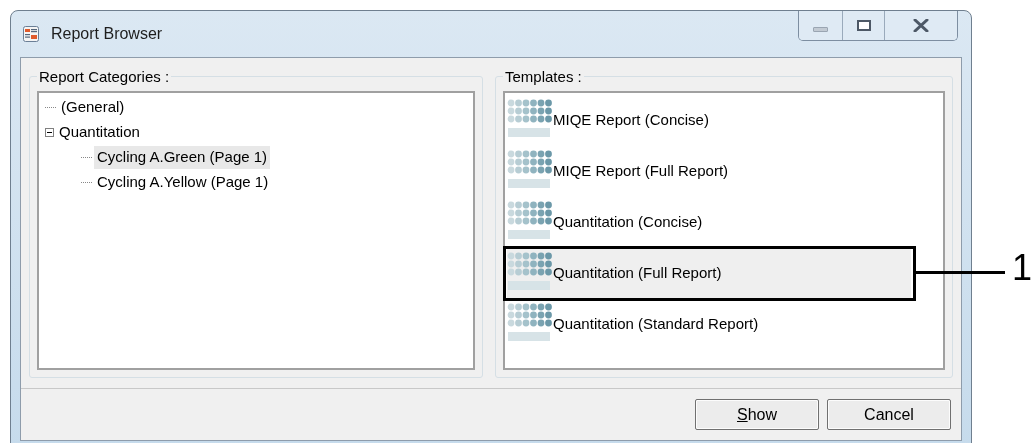 The image size is (1032, 443). Describe the element at coordinates (864, 25) in the screenshot. I see `maximize-button` at that location.